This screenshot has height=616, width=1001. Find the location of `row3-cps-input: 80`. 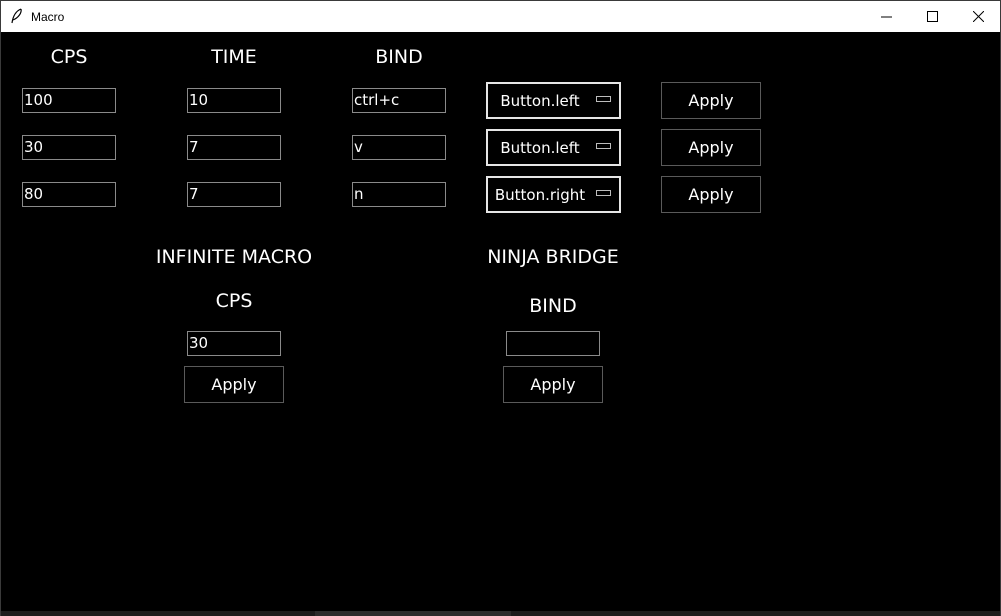

row3-cps-input: 80 is located at coordinates (69, 194).